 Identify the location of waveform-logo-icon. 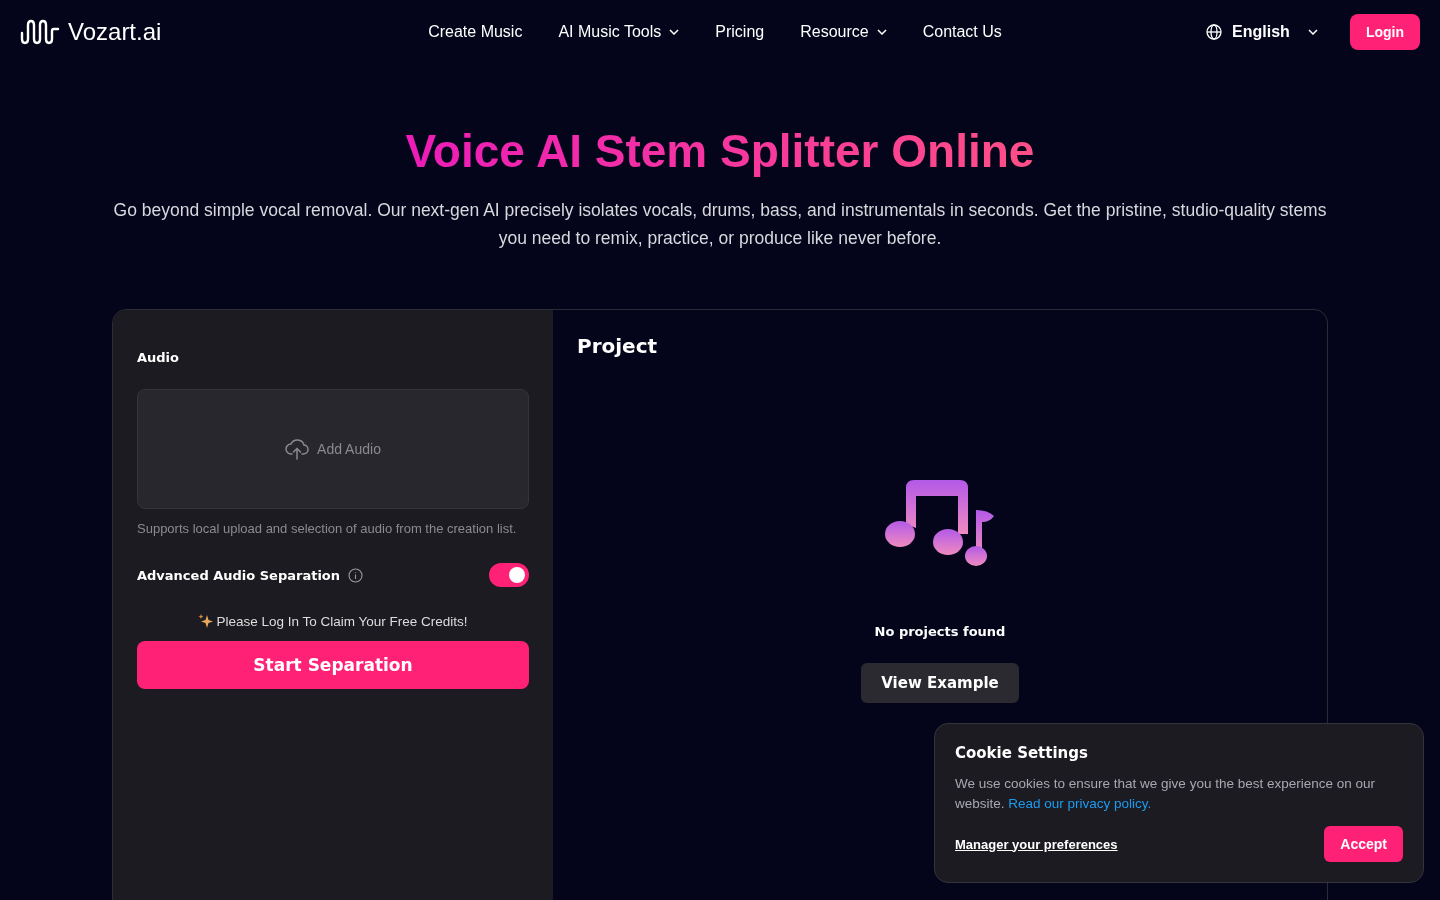
(40, 32).